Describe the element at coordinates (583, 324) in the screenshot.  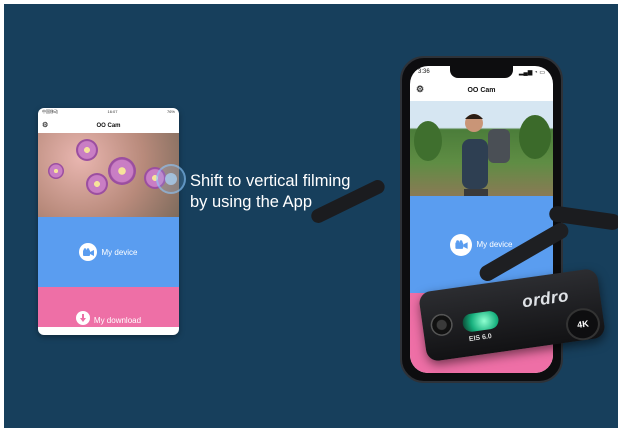
I see `4k-badge: 4K` at that location.